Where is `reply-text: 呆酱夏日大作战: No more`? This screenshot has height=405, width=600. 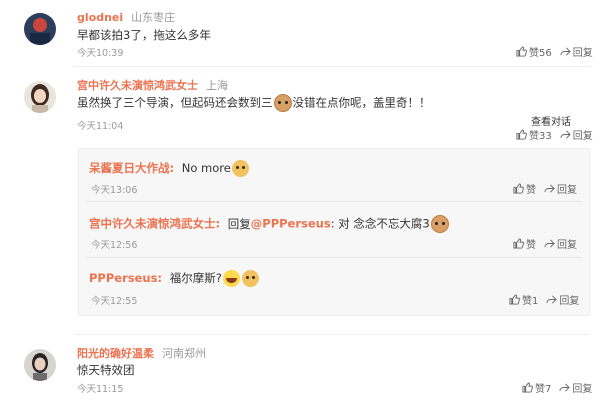 reply-text: 呆酱夏日大作战: No more is located at coordinates (169, 168).